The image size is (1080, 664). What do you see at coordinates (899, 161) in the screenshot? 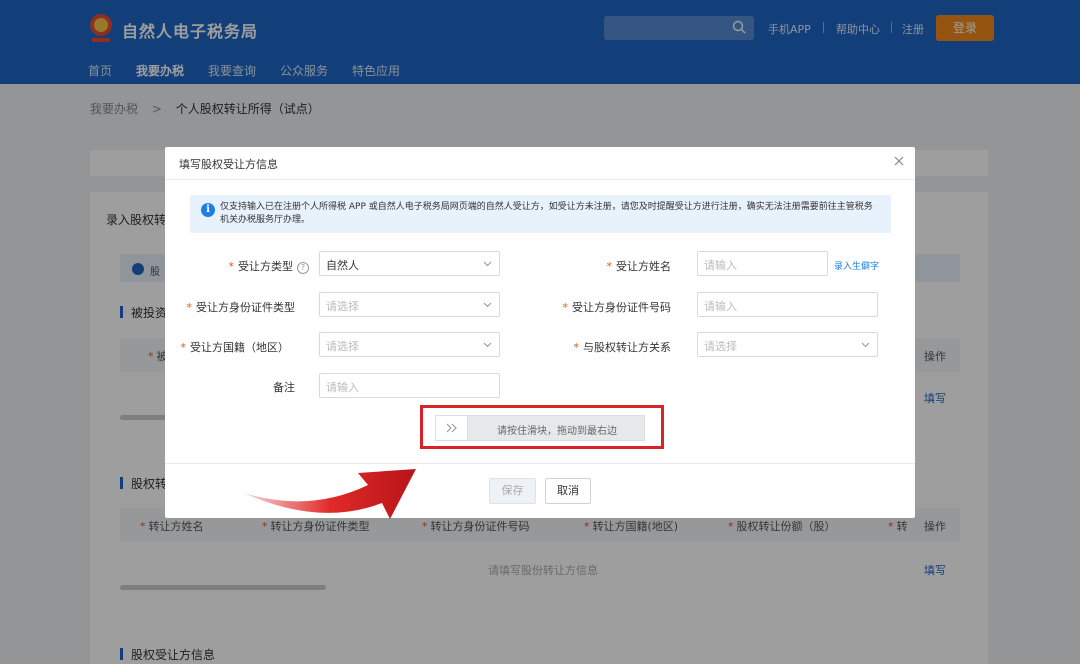
I see `close-icon` at bounding box center [899, 161].